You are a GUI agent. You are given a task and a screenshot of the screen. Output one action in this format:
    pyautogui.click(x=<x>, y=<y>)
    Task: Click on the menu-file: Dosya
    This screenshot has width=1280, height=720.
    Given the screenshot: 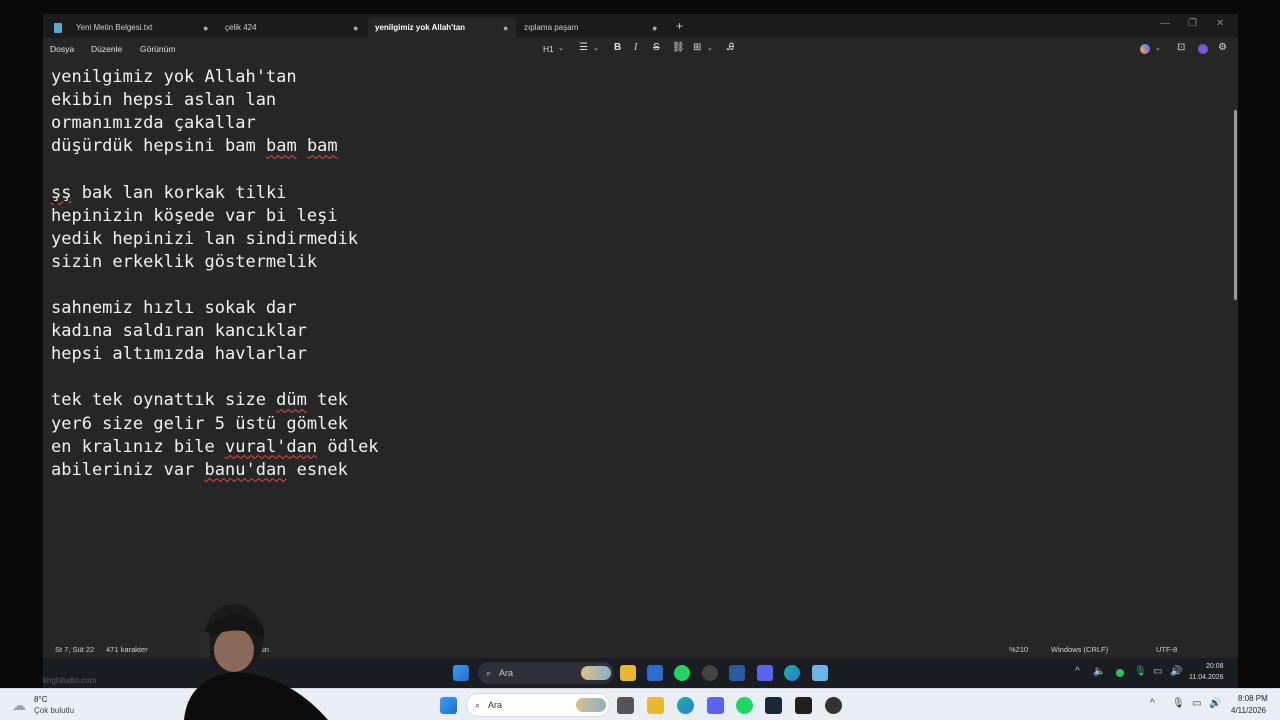 What is the action you would take?
    pyautogui.click(x=62, y=49)
    